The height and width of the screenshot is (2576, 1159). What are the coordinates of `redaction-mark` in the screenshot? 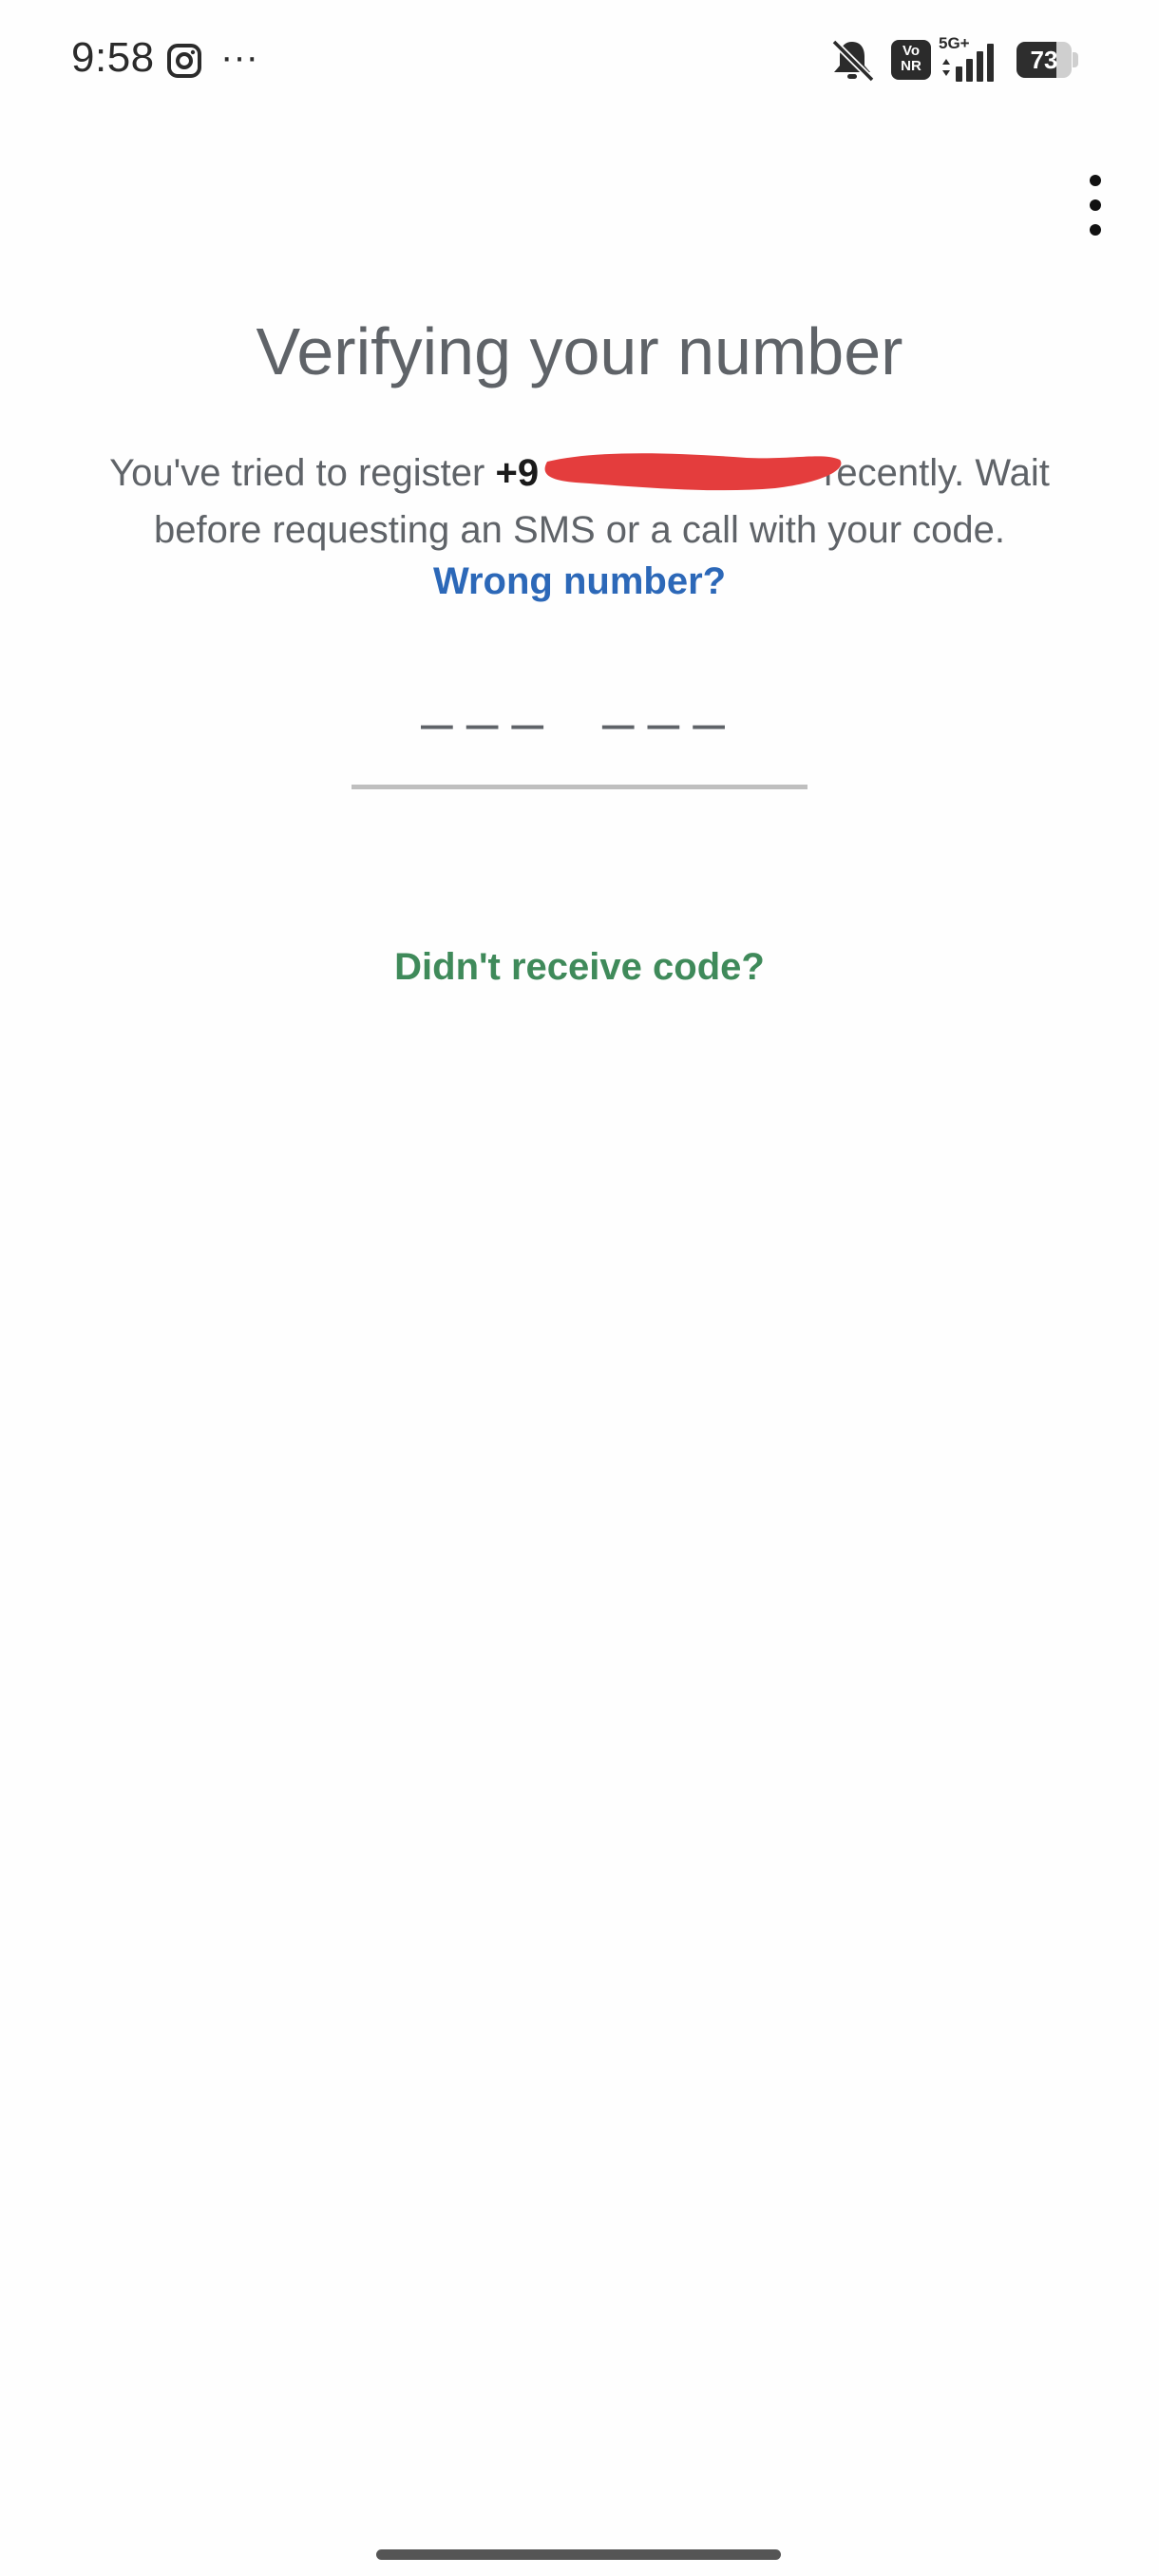 It's located at (693, 472).